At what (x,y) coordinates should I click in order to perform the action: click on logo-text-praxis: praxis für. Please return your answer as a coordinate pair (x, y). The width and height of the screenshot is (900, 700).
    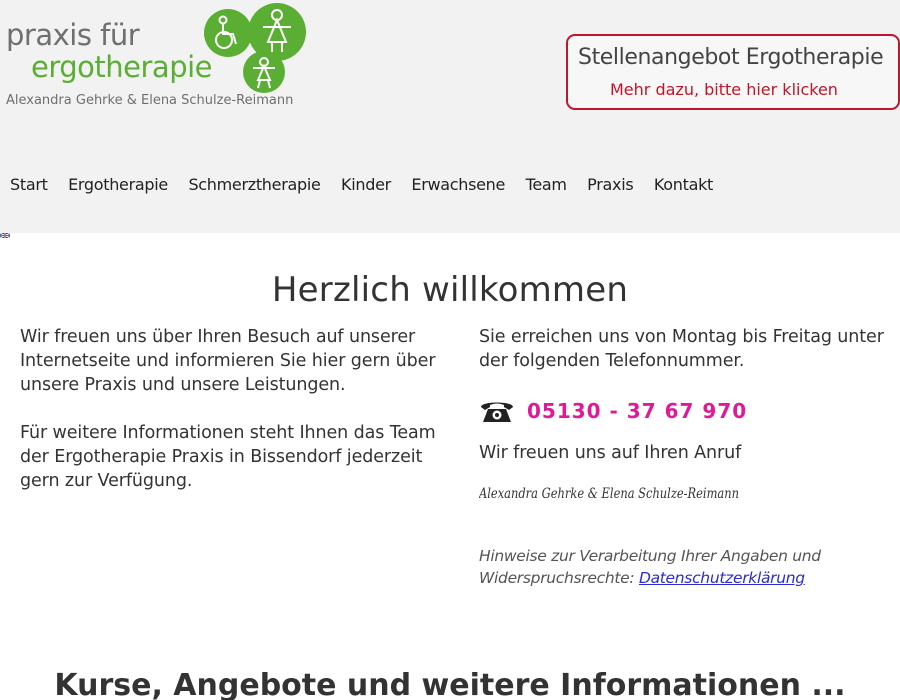
    Looking at the image, I should click on (73, 35).